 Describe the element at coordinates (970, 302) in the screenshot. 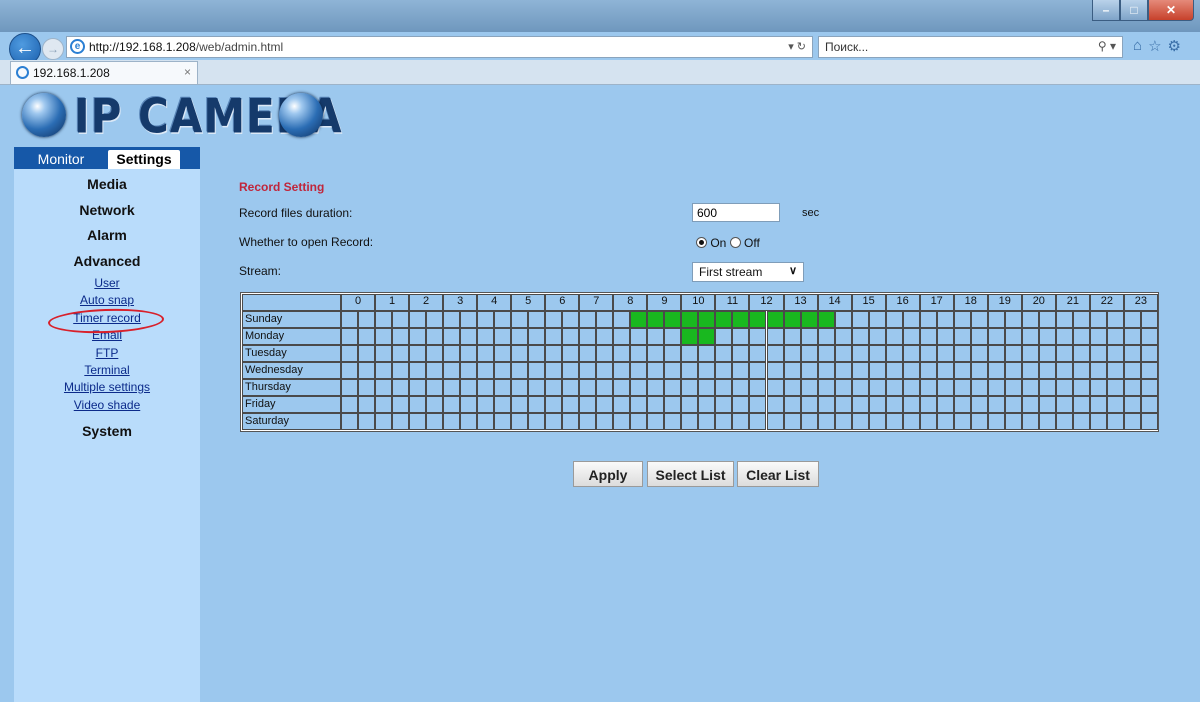

I see `hour-header: 18` at that location.